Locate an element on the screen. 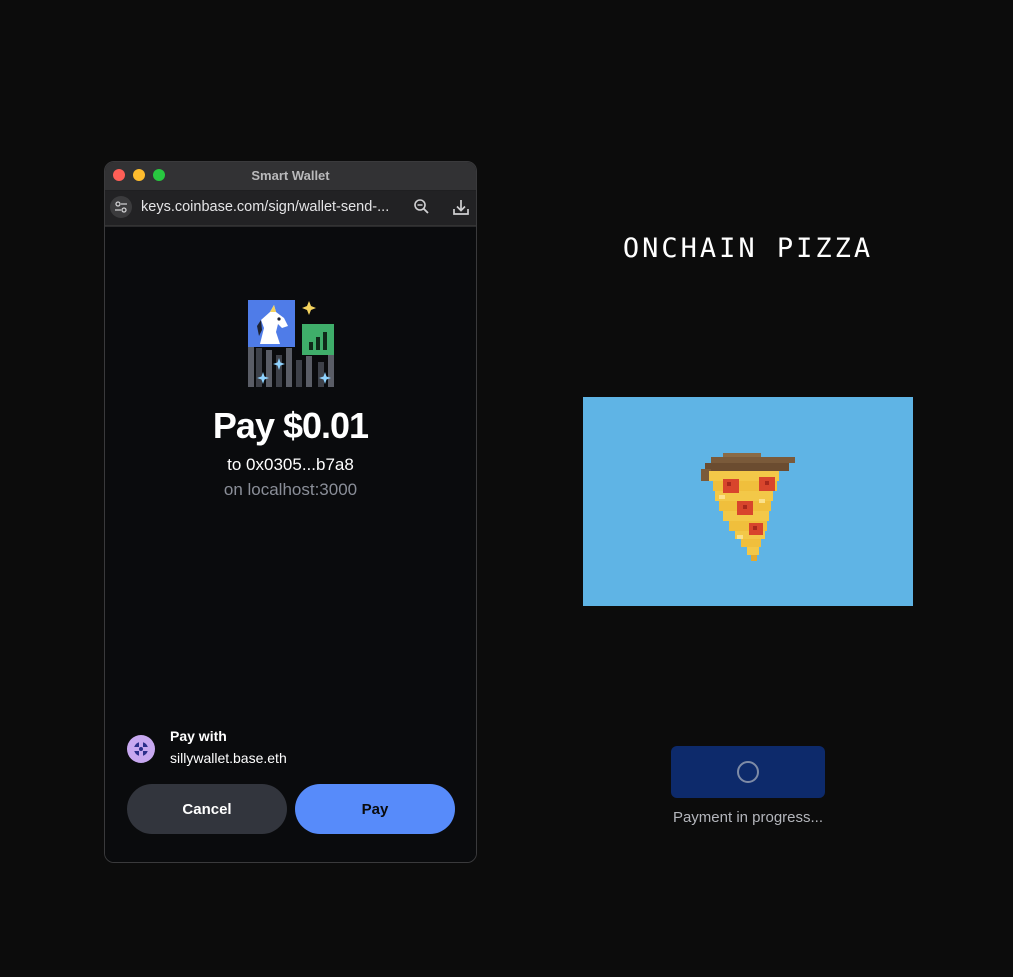 The image size is (1013, 977). payment-origin: on localhost:3000 is located at coordinates (290, 489).